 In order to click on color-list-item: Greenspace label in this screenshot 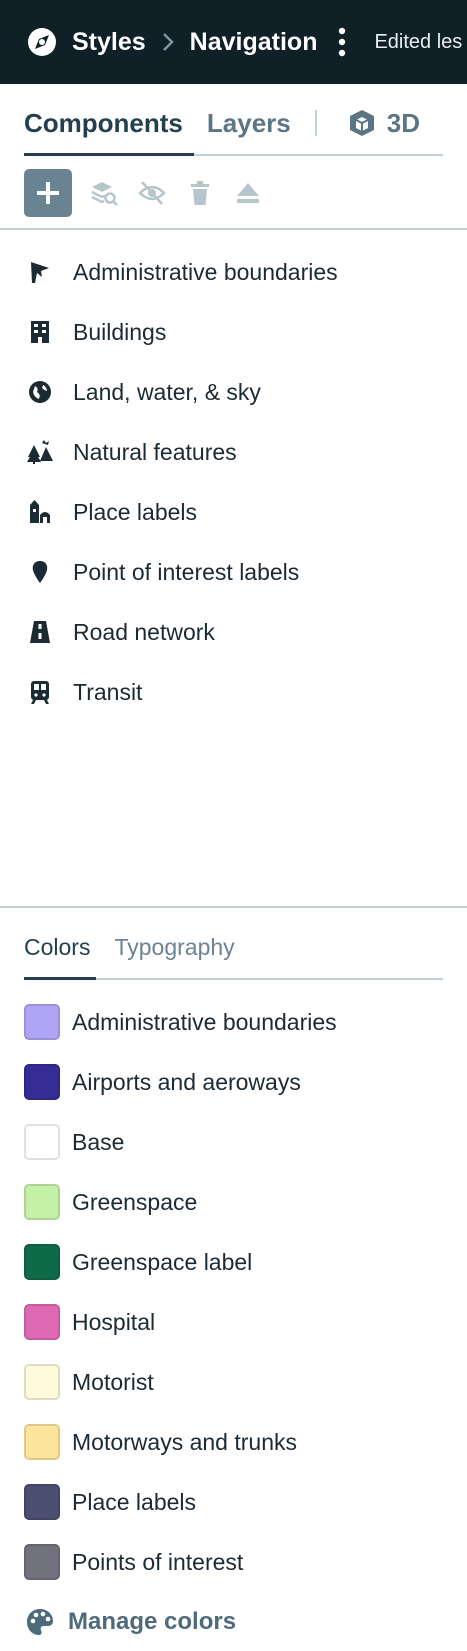, I will do `click(233, 1262)`.